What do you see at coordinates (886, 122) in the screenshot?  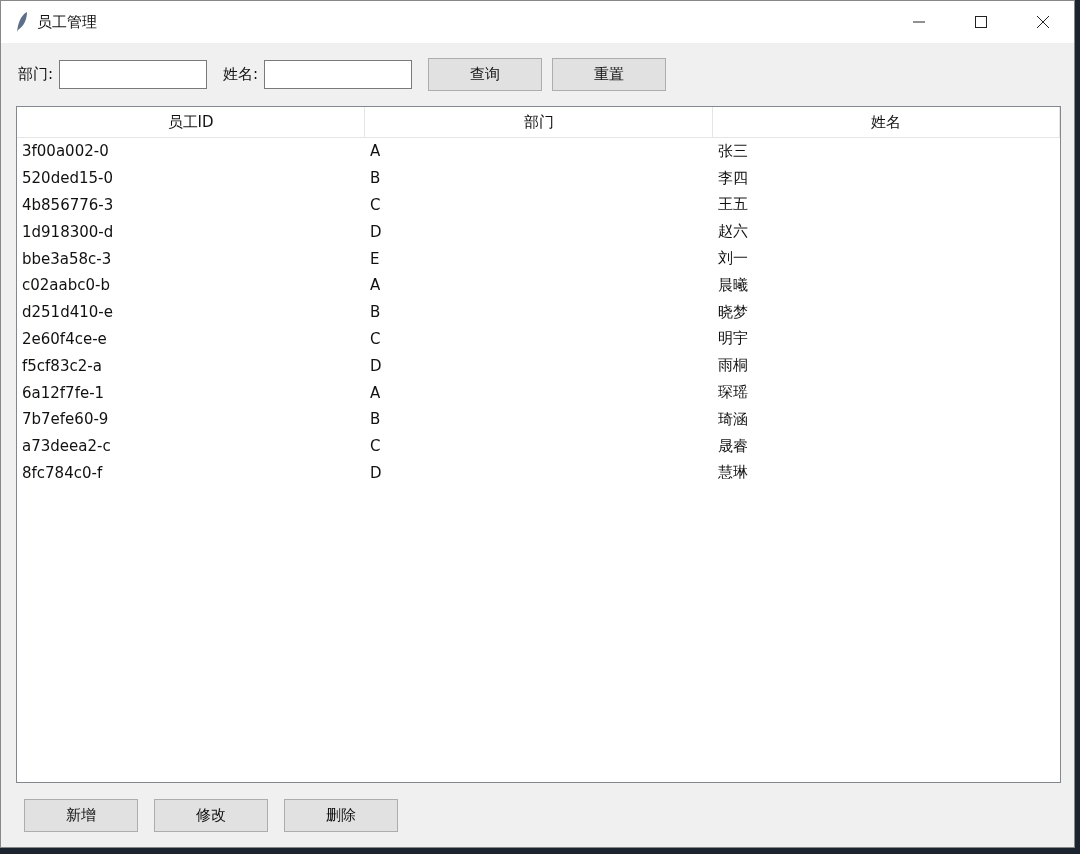 I see `column-header: 姓名` at bounding box center [886, 122].